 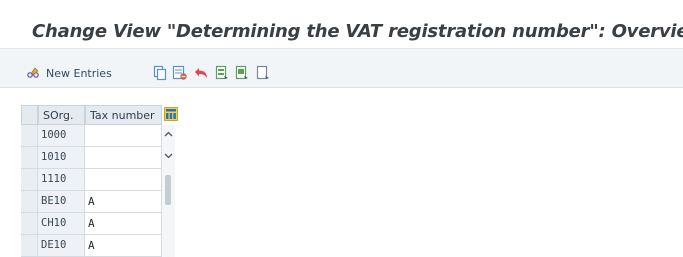 I want to click on select-all-rows-cell, so click(x=29, y=115).